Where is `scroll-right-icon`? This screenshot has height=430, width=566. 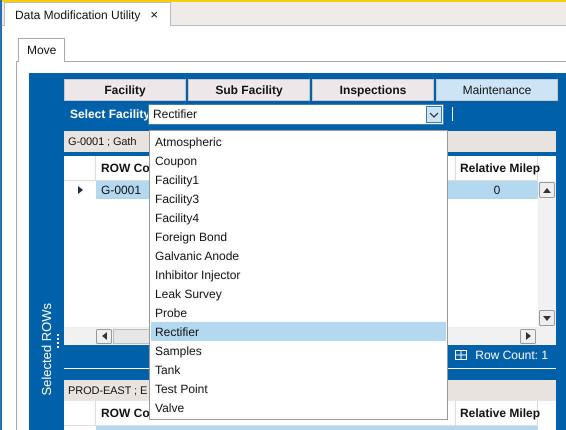
scroll-right-icon is located at coordinates (528, 336).